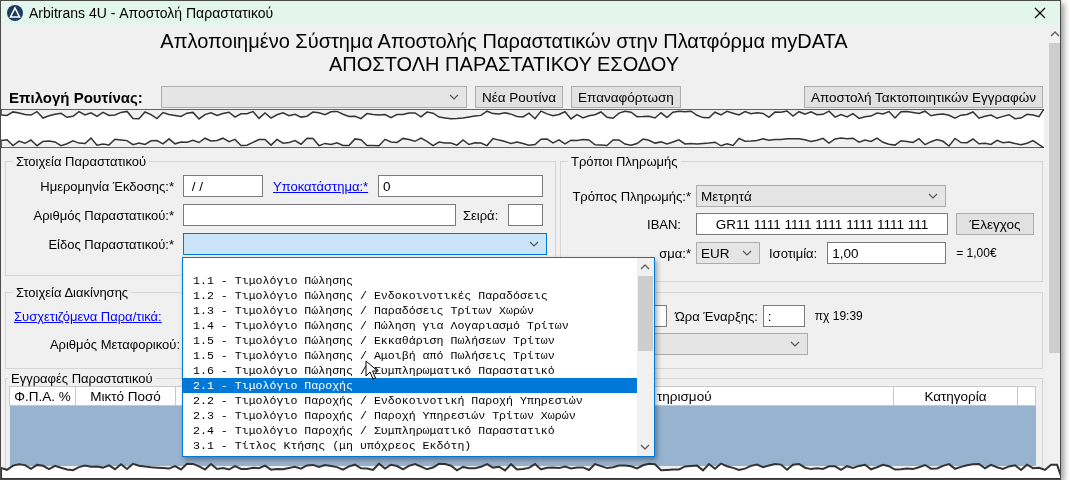  I want to click on app-logo-icon, so click(15, 13).